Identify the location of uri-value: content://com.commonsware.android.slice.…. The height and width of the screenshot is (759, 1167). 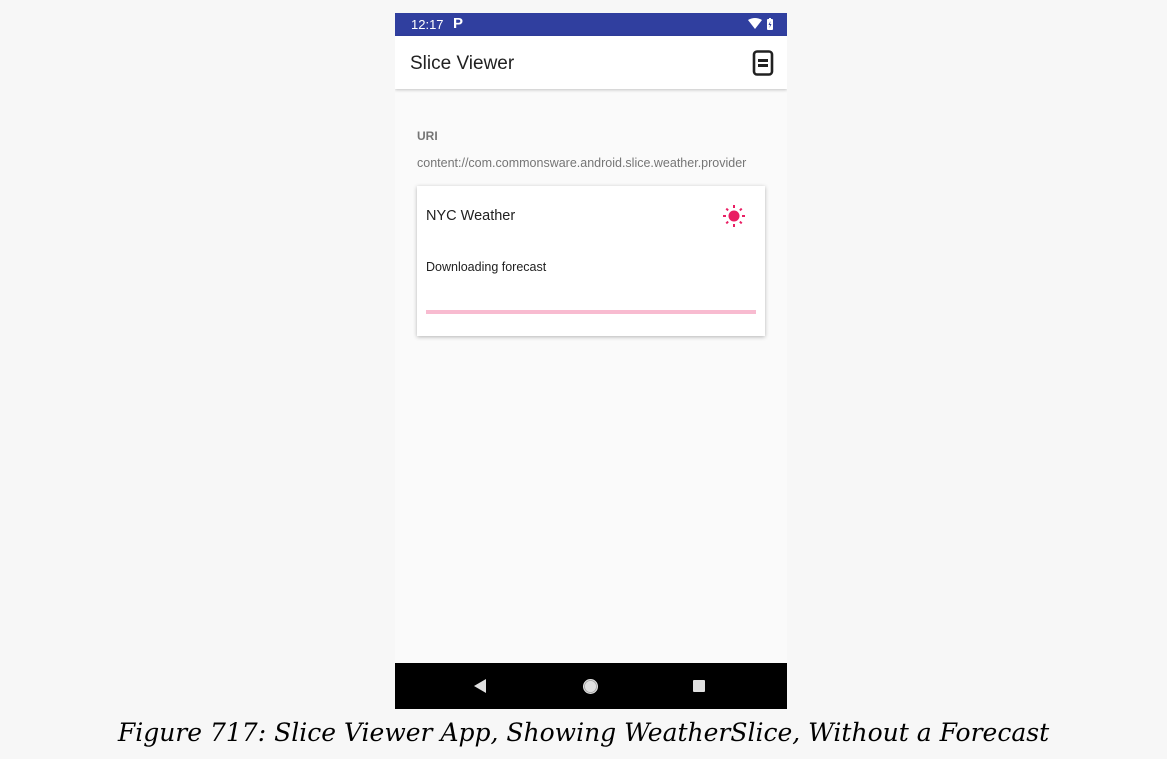
(582, 163).